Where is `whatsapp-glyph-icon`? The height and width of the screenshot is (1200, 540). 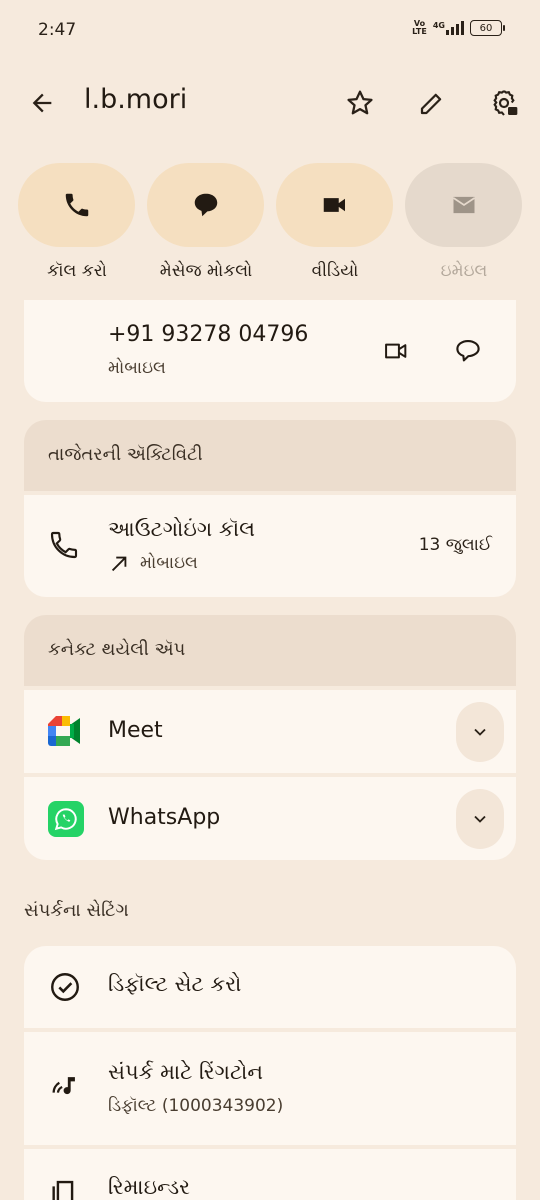
whatsapp-glyph-icon is located at coordinates (65, 819).